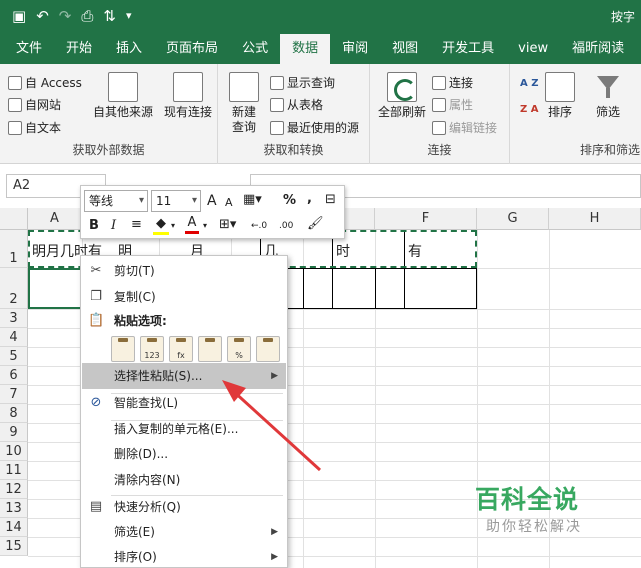 Image resolution: width=641 pixels, height=568 pixels. What do you see at coordinates (439, 150) in the screenshot?
I see `group-label-connections: 连接` at bounding box center [439, 150].